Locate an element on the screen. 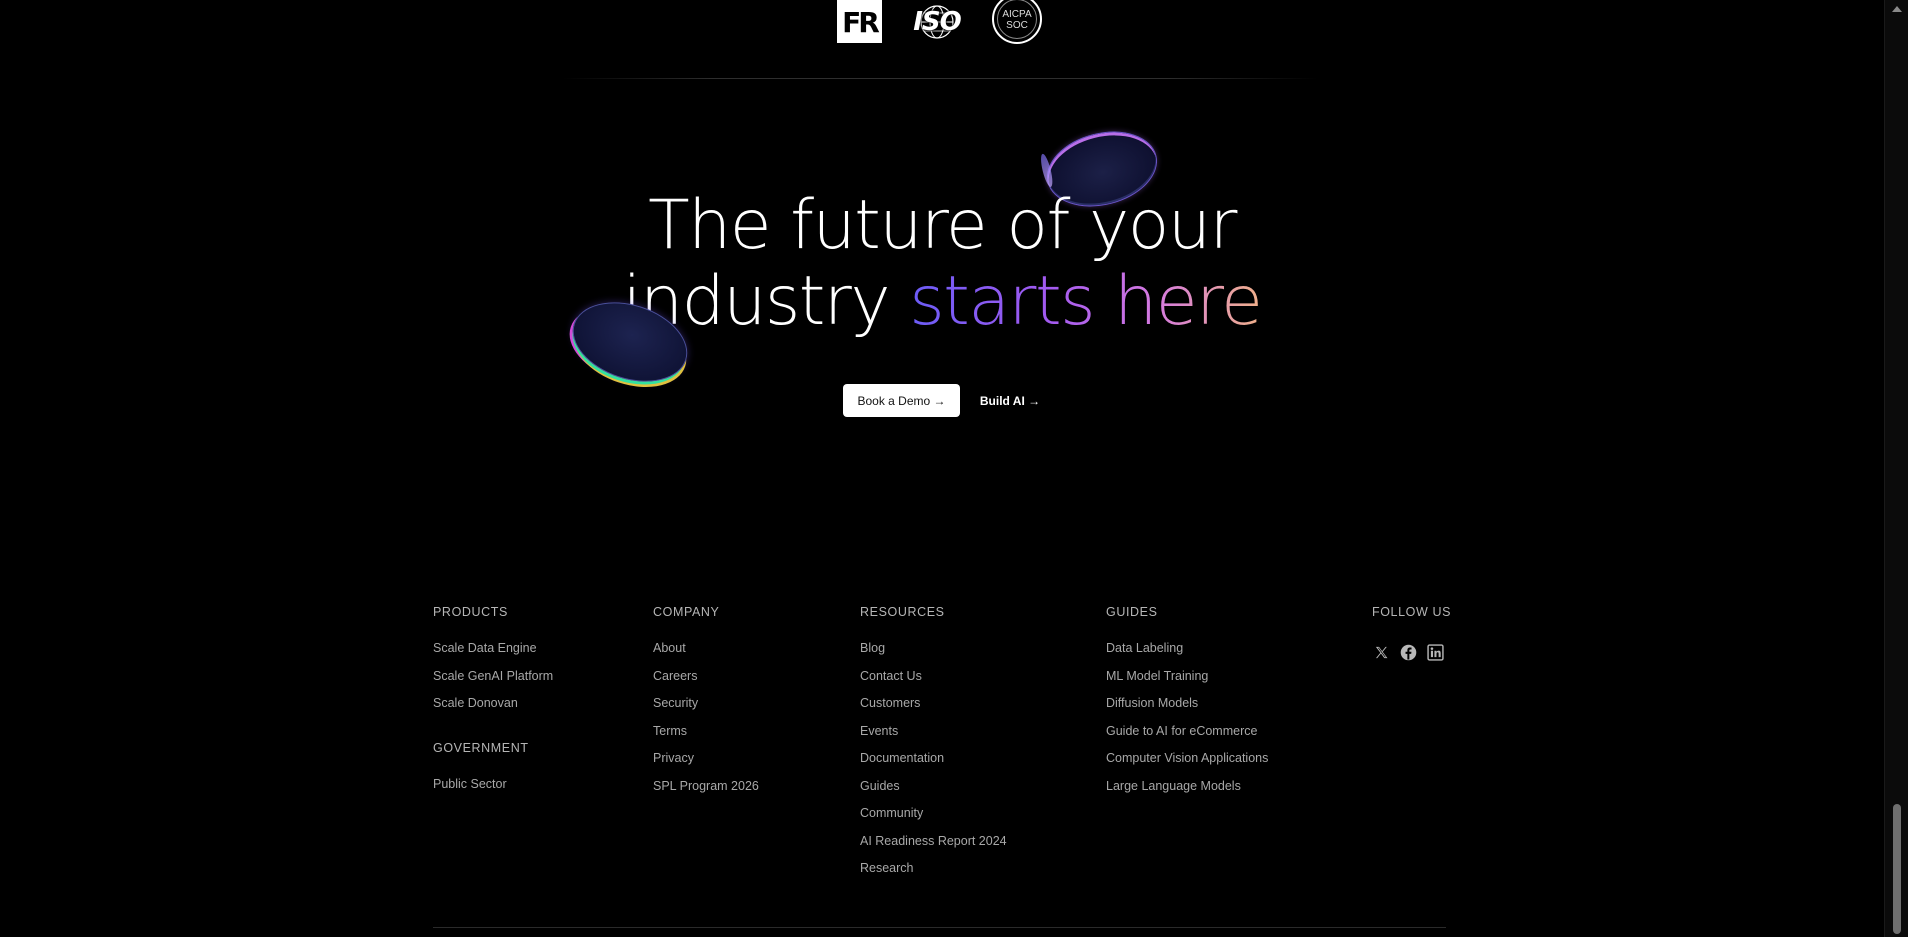 Image resolution: width=1908 pixels, height=937 pixels. list-item: Guides is located at coordinates (933, 792).